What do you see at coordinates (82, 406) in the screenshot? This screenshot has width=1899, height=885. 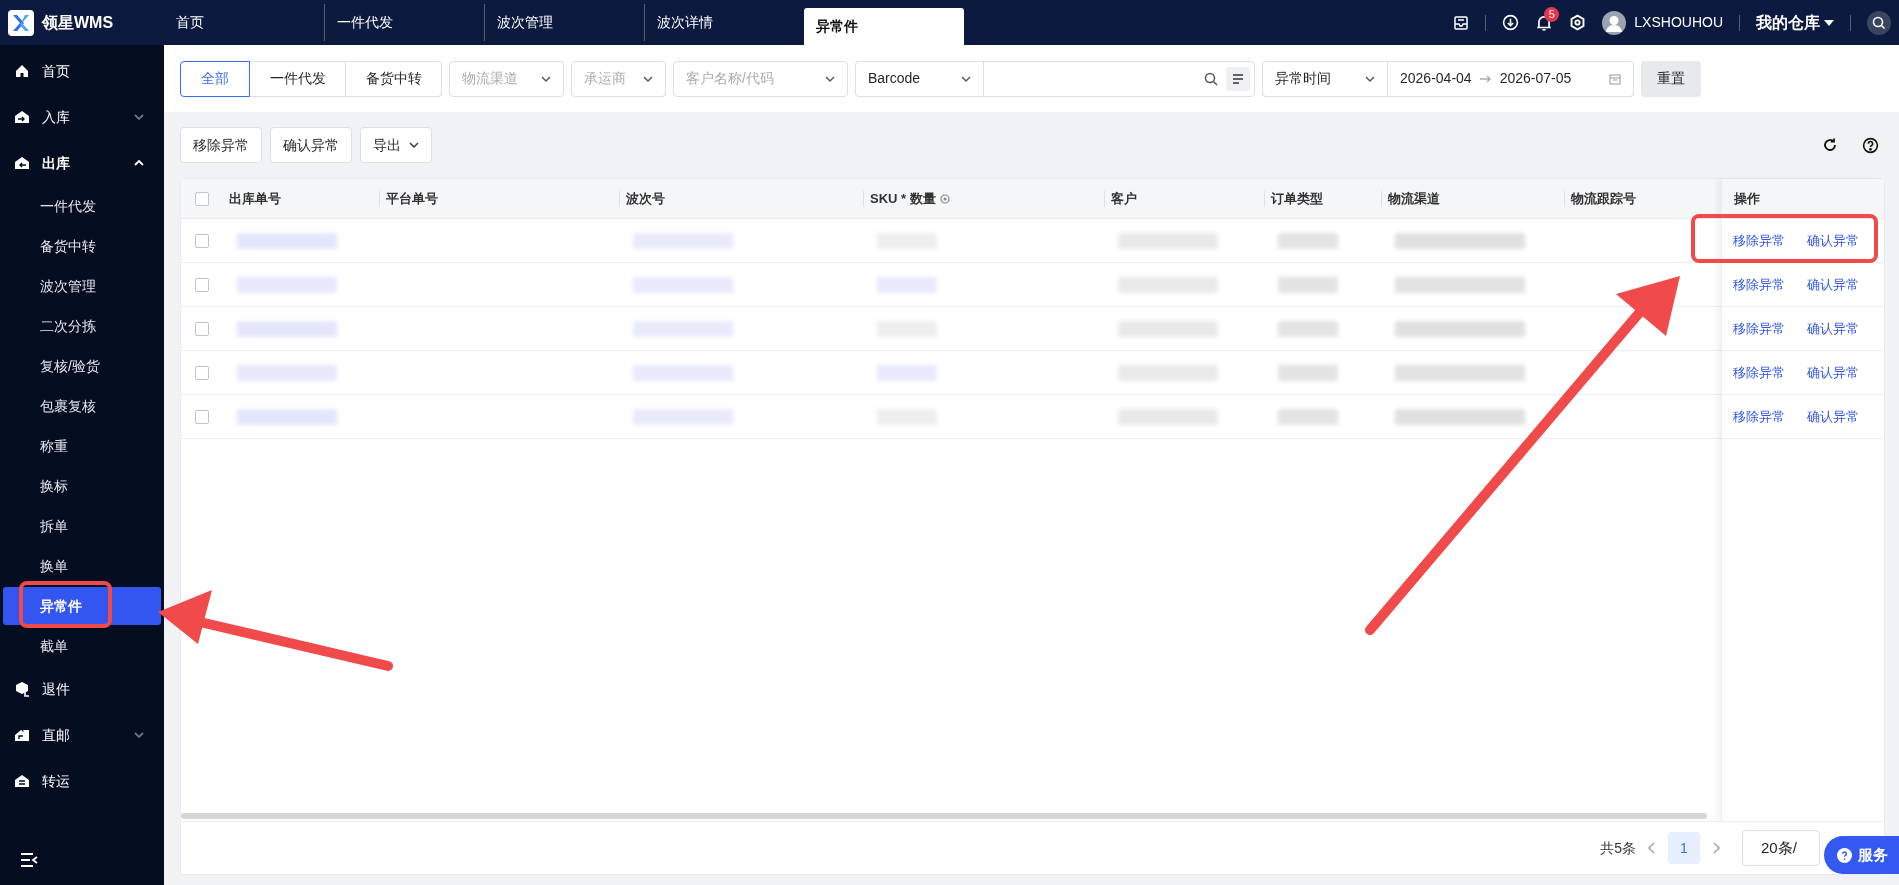 I see `sidebar-item: 包裹复核` at bounding box center [82, 406].